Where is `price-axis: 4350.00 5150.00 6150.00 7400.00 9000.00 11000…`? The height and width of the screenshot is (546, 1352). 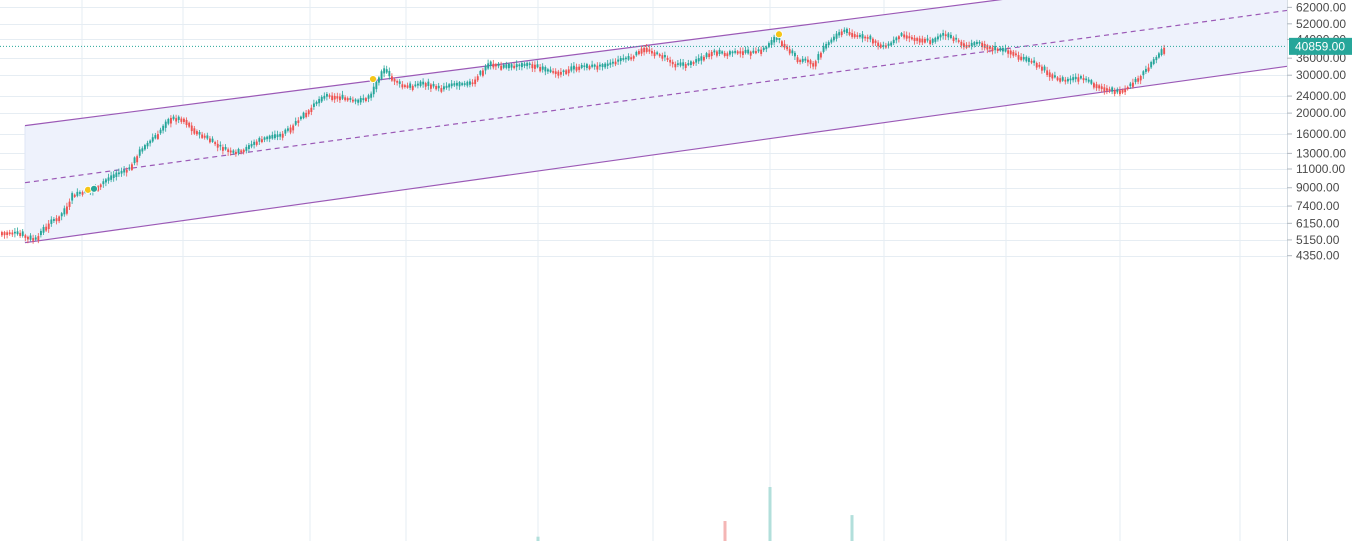
price-axis: 4350.00 5150.00 6150.00 7400.00 9000.00 11000… is located at coordinates (1316, 270).